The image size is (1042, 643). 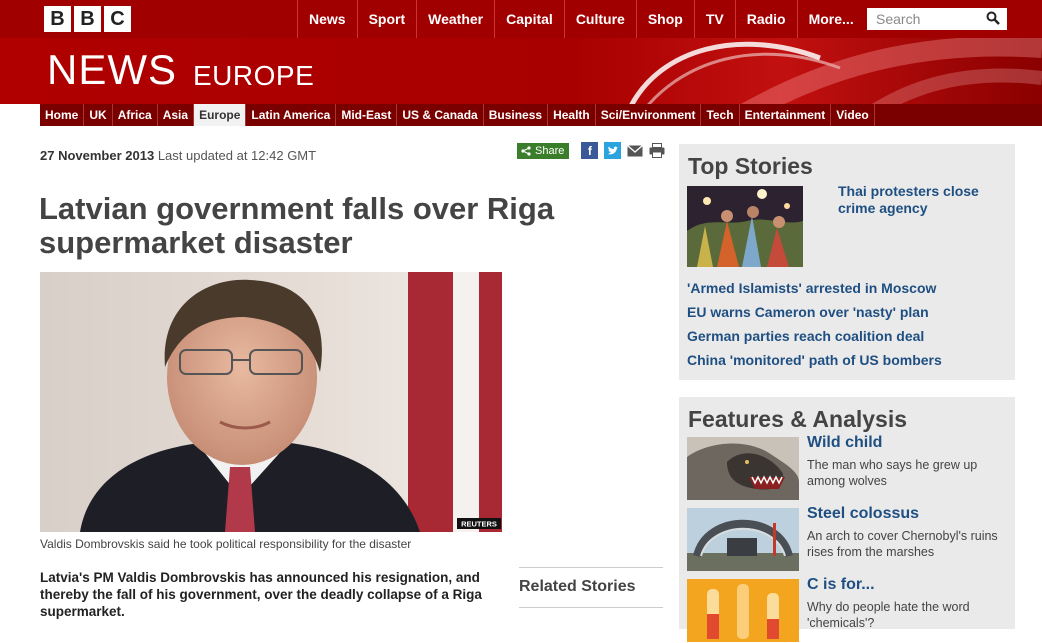 I want to click on top-story-link: 'Armed Islamists' arrested in Moscow, so click(x=814, y=292).